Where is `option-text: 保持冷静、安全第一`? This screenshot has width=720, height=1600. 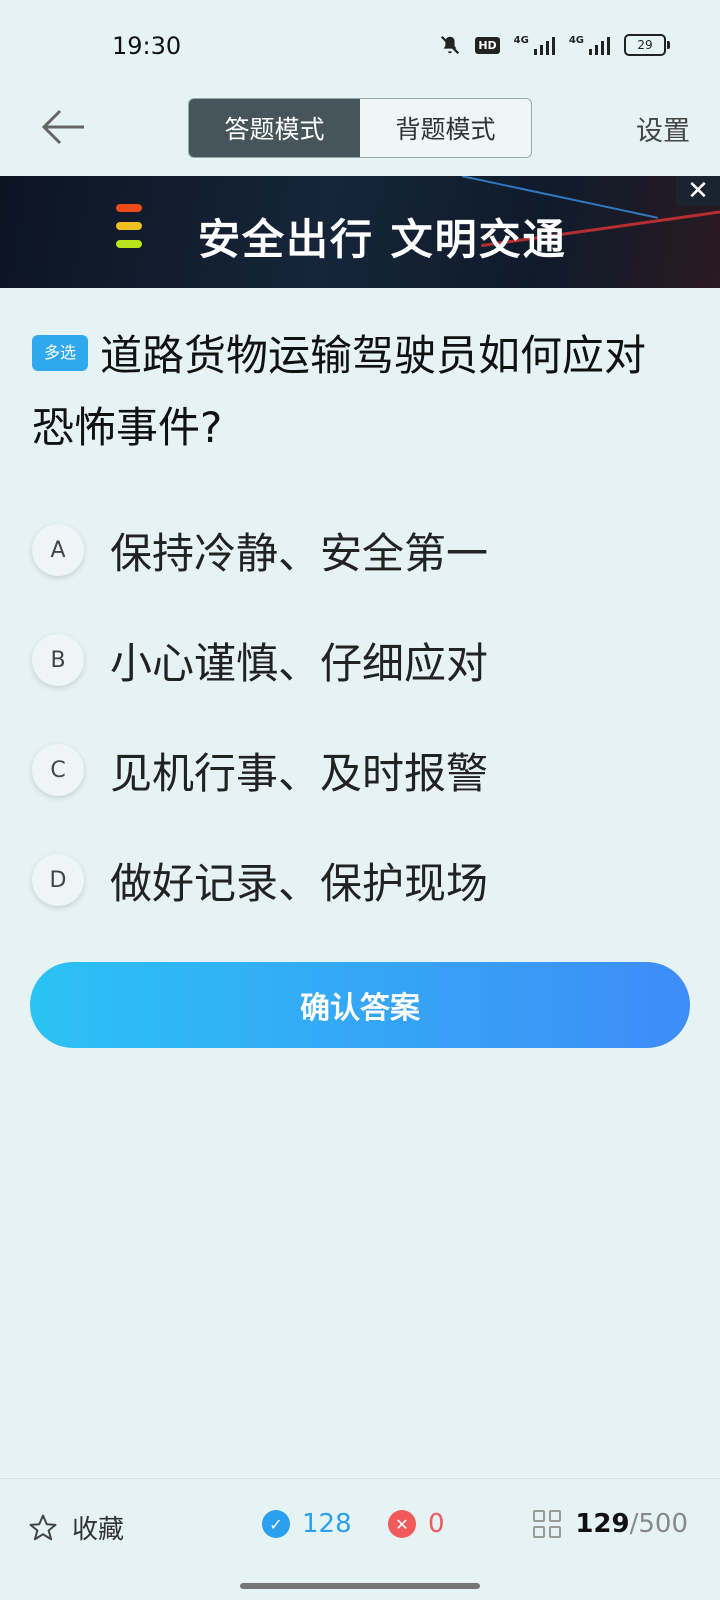
option-text: 保持冷静、安全第一 is located at coordinates (299, 553).